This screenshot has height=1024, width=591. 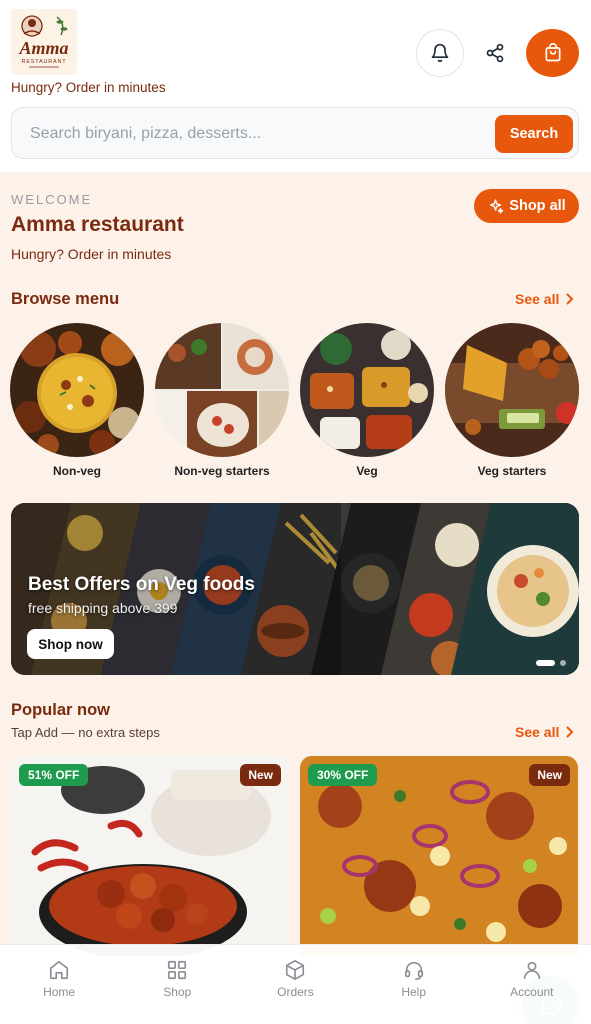 I want to click on carousel-dot, so click(x=563, y=663).